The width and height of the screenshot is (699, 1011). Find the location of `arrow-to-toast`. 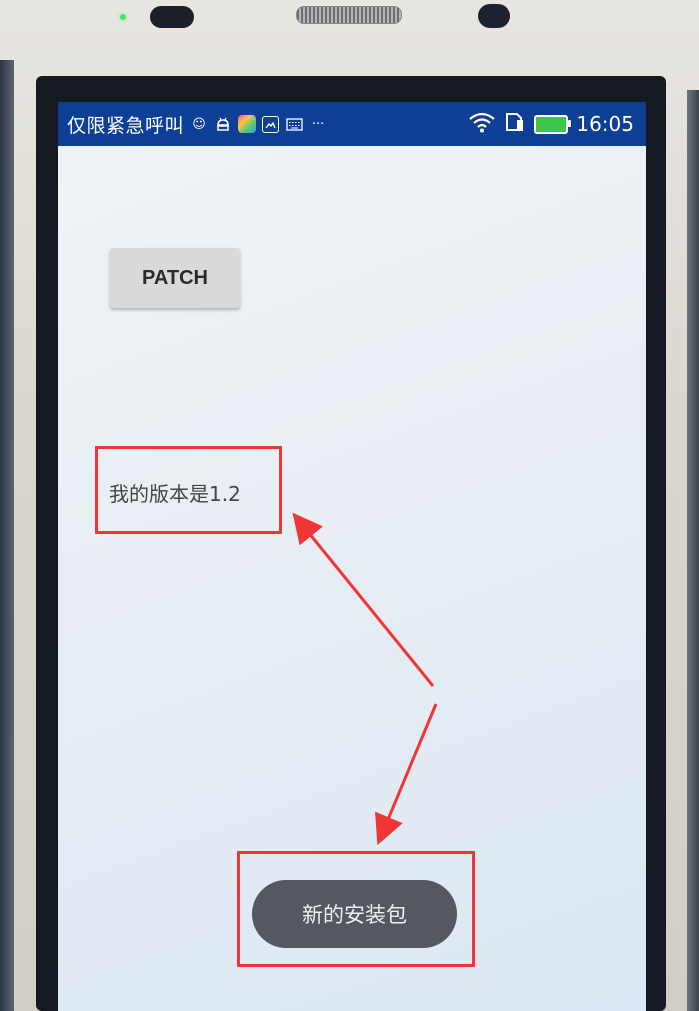

arrow-to-toast is located at coordinates (406, 774).